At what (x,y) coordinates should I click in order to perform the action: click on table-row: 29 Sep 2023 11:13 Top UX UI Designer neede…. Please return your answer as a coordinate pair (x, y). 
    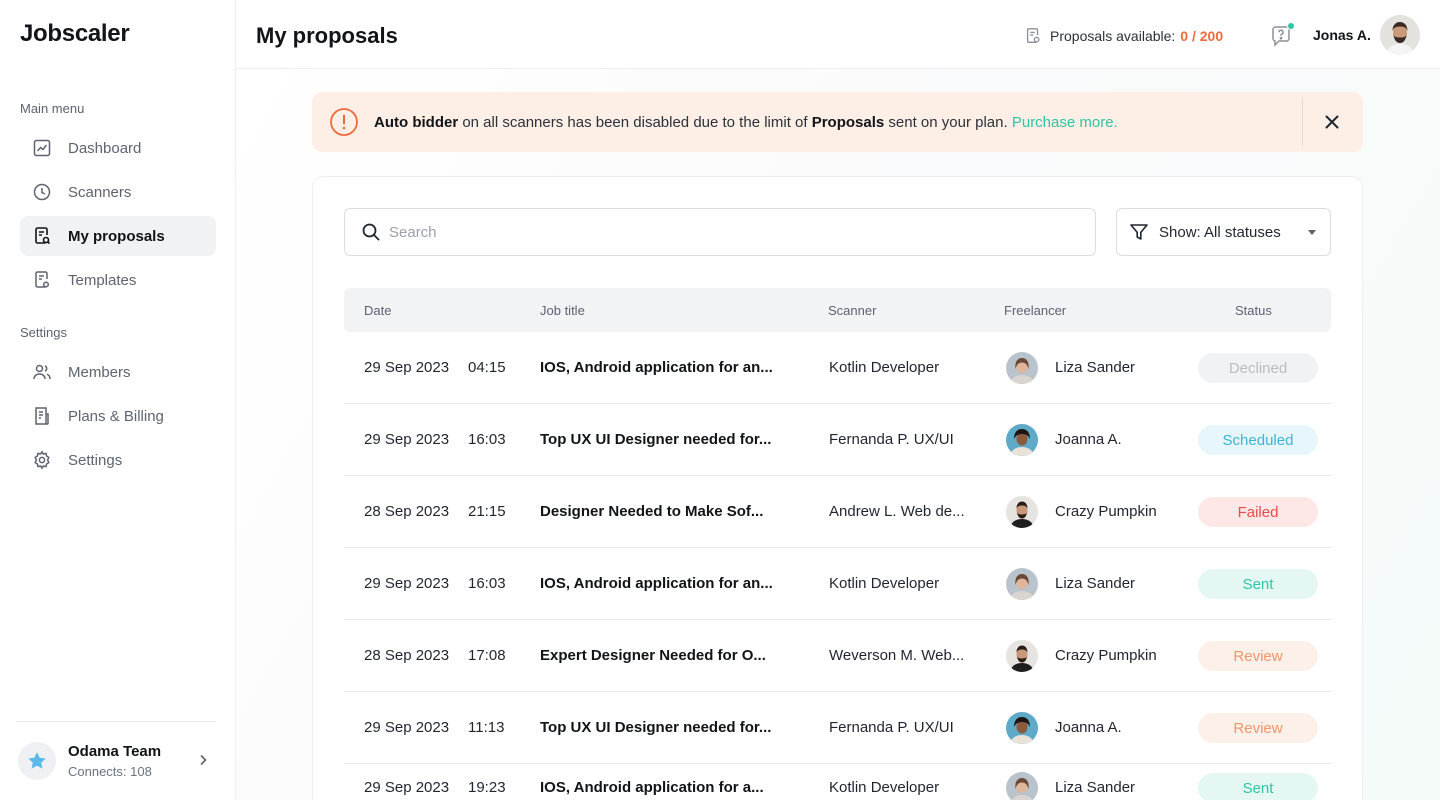
    Looking at the image, I should click on (837, 728).